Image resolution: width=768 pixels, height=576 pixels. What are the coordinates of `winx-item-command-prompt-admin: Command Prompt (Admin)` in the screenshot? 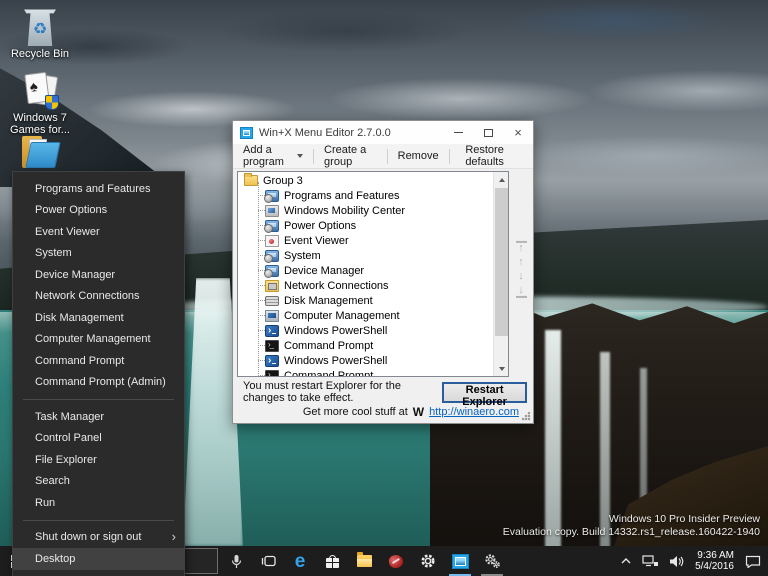 It's located at (98, 383).